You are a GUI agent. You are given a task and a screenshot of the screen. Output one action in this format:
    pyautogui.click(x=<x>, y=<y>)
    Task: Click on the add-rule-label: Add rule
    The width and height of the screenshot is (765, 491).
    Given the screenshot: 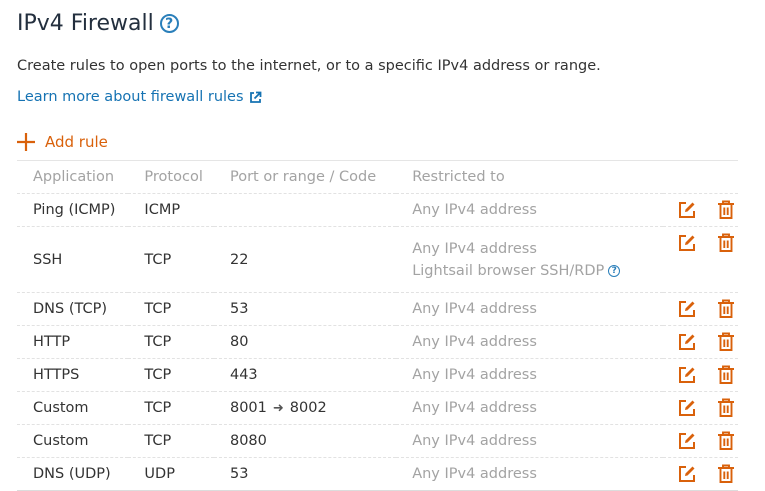 What is the action you would take?
    pyautogui.click(x=76, y=142)
    